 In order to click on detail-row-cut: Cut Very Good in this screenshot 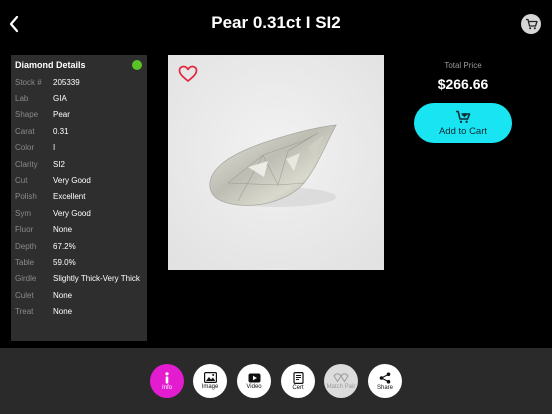, I will do `click(80, 180)`.